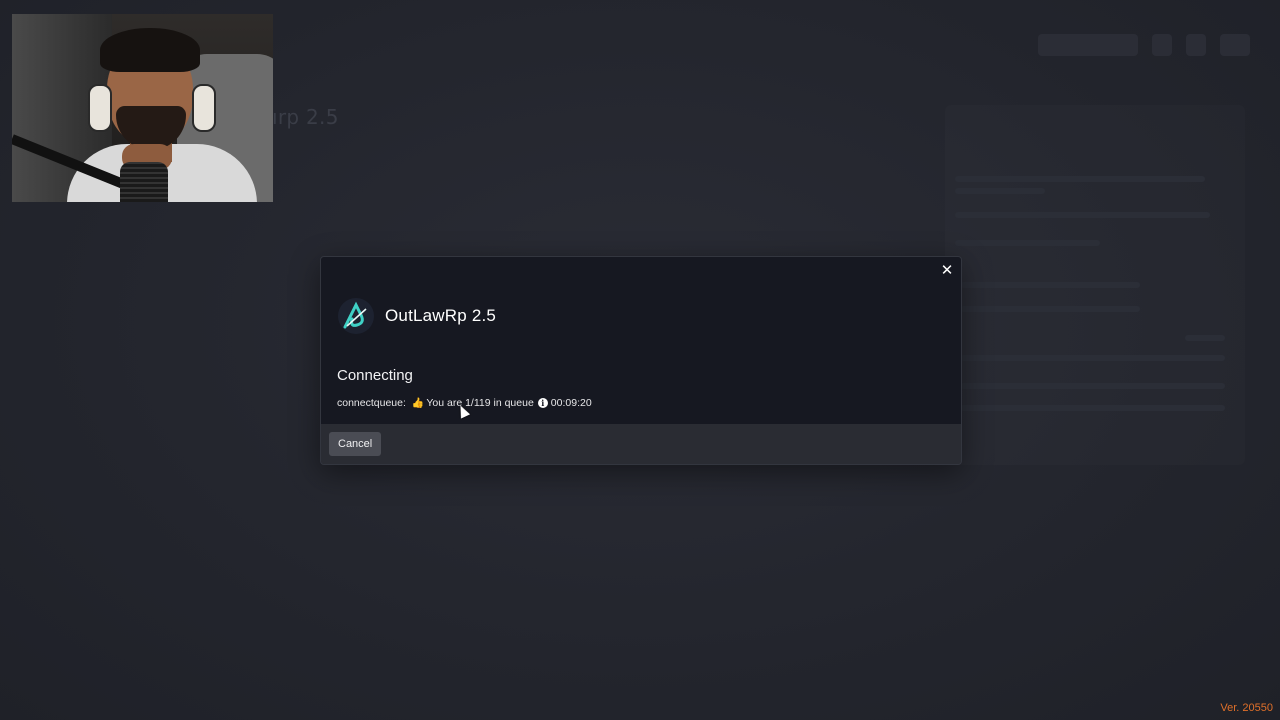 The image size is (1280, 720). I want to click on dialog-footer: Cancel, so click(641, 444).